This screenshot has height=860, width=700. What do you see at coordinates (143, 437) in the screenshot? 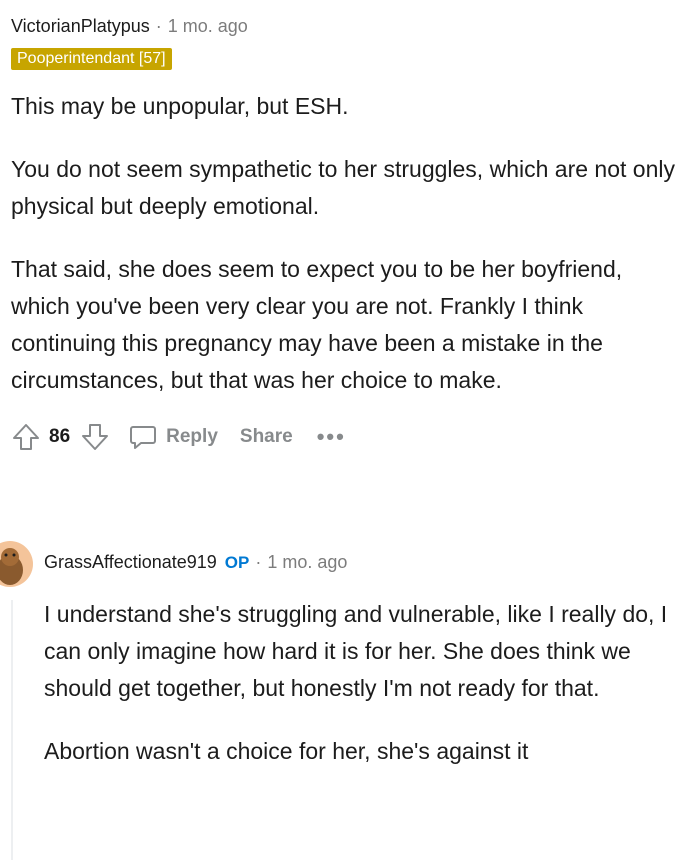
I see `comment-bubble-icon` at bounding box center [143, 437].